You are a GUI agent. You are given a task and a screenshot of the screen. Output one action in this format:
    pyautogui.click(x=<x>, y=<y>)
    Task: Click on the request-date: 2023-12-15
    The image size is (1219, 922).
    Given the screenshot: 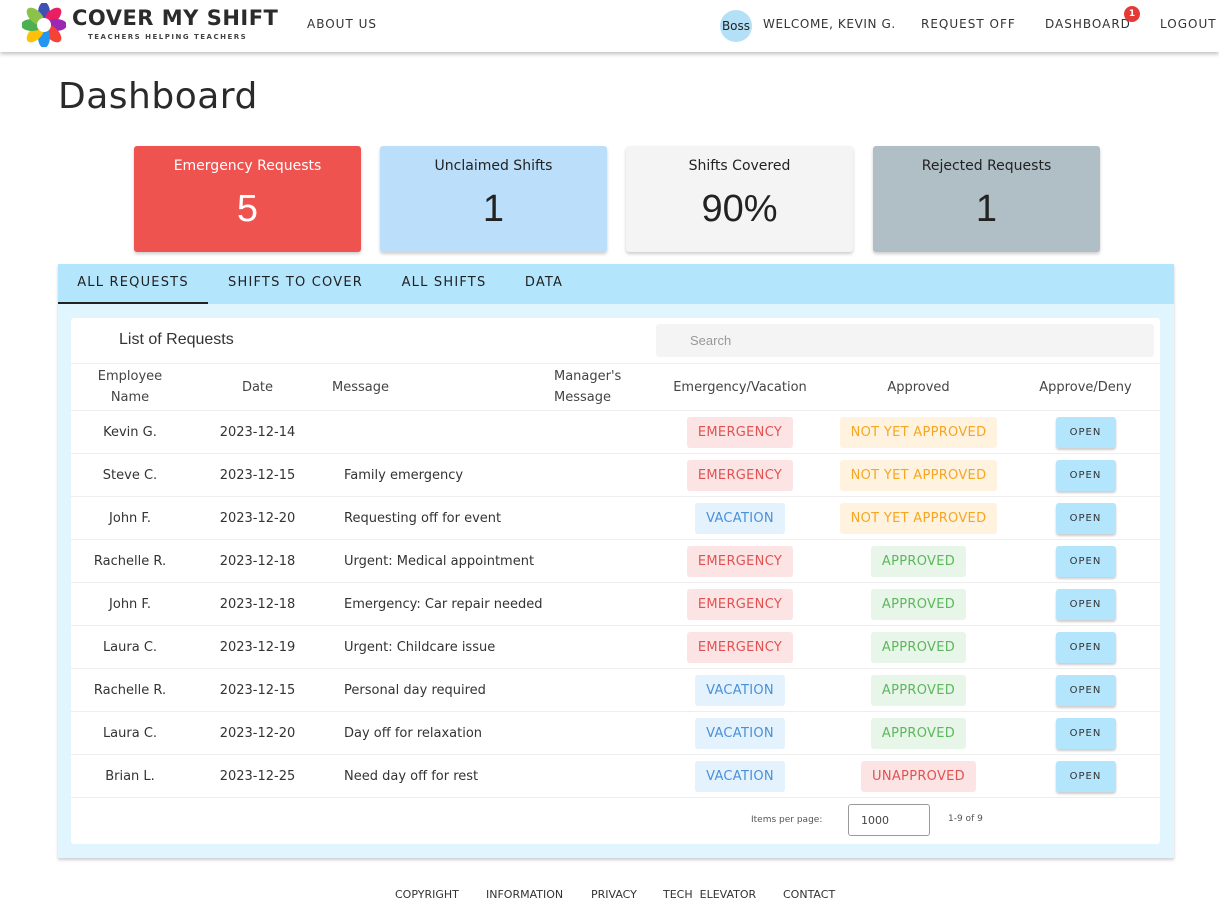 What is the action you would take?
    pyautogui.click(x=257, y=690)
    